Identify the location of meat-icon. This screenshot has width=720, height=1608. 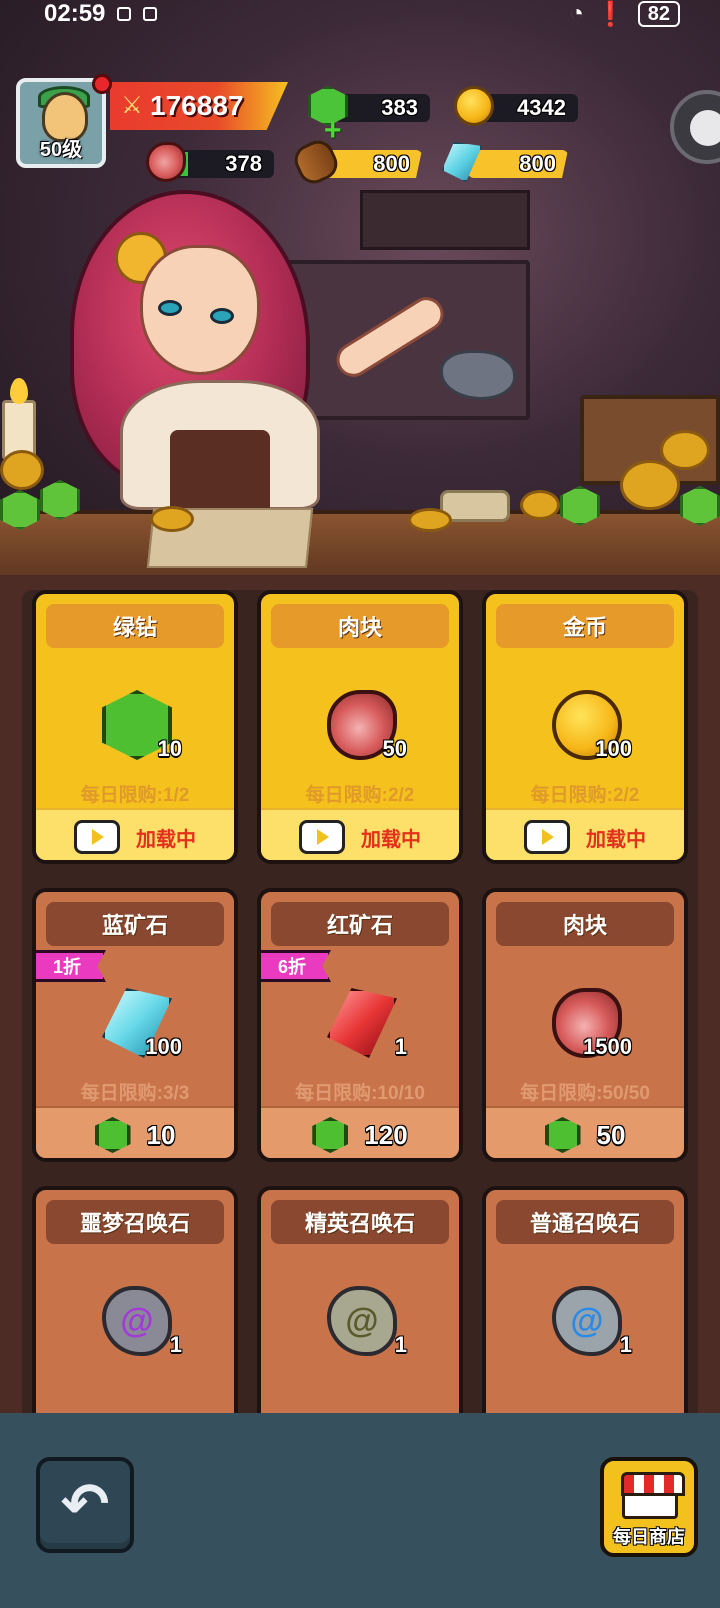
(166, 162).